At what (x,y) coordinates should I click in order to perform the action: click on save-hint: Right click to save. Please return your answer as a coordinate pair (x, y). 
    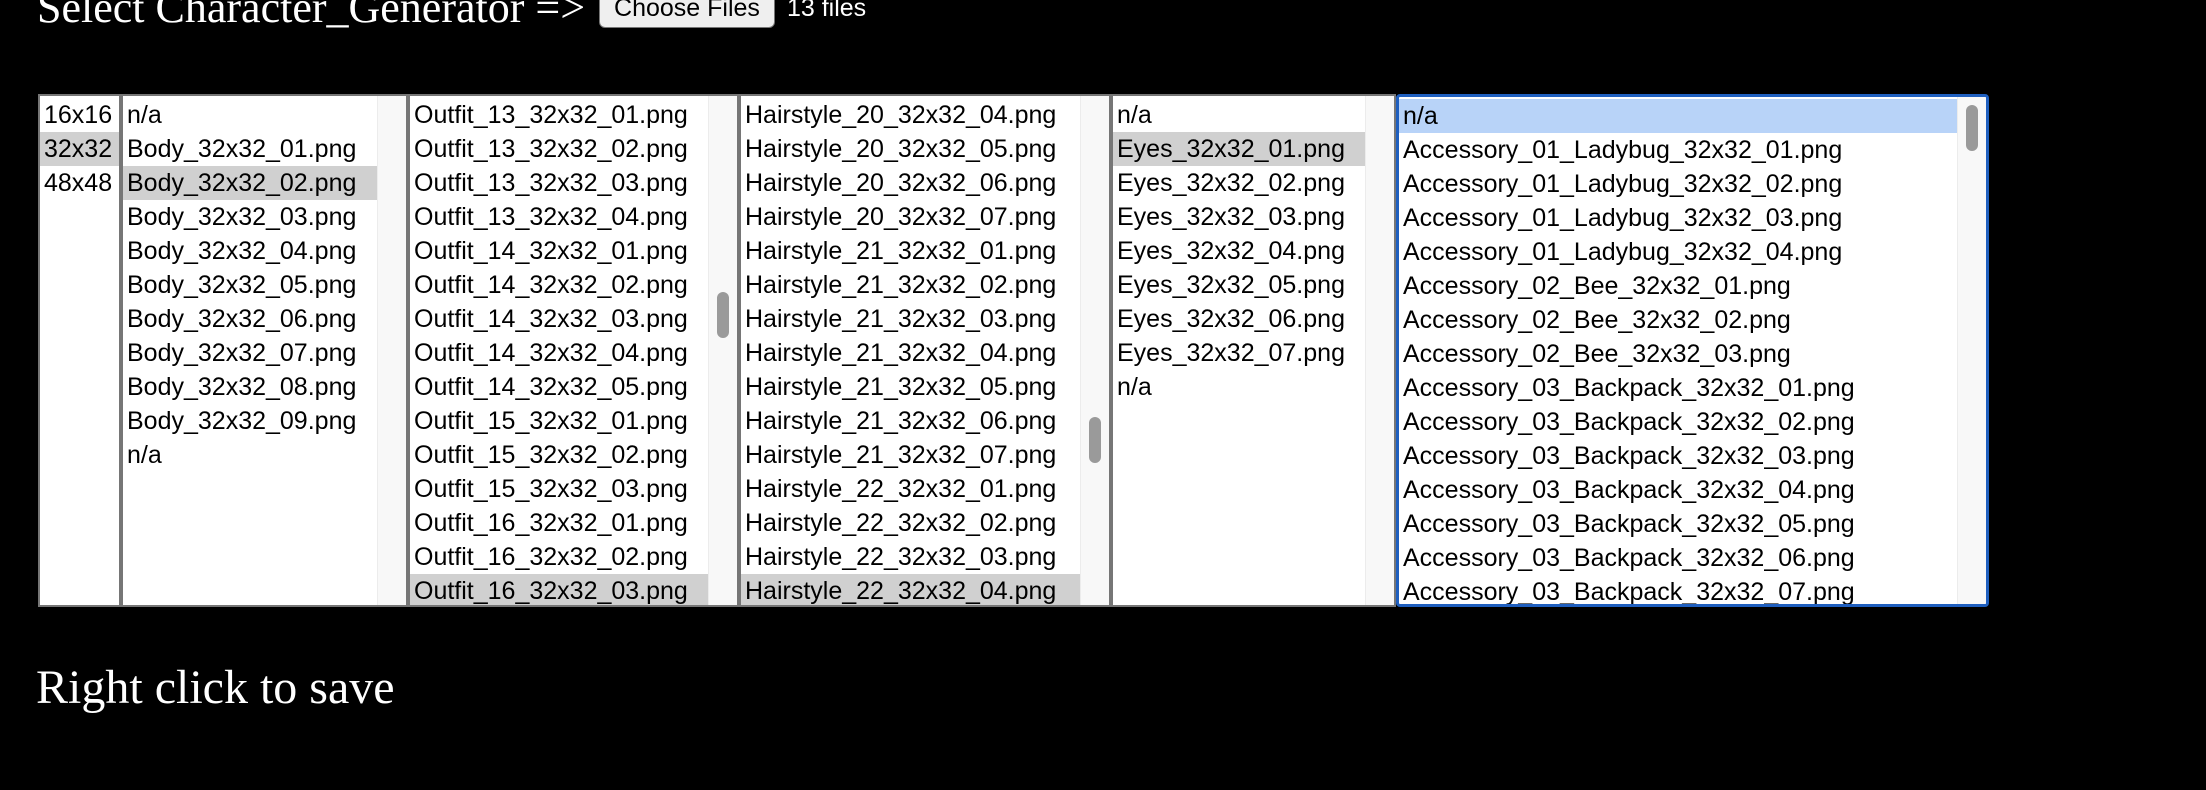
    Looking at the image, I should click on (215, 687).